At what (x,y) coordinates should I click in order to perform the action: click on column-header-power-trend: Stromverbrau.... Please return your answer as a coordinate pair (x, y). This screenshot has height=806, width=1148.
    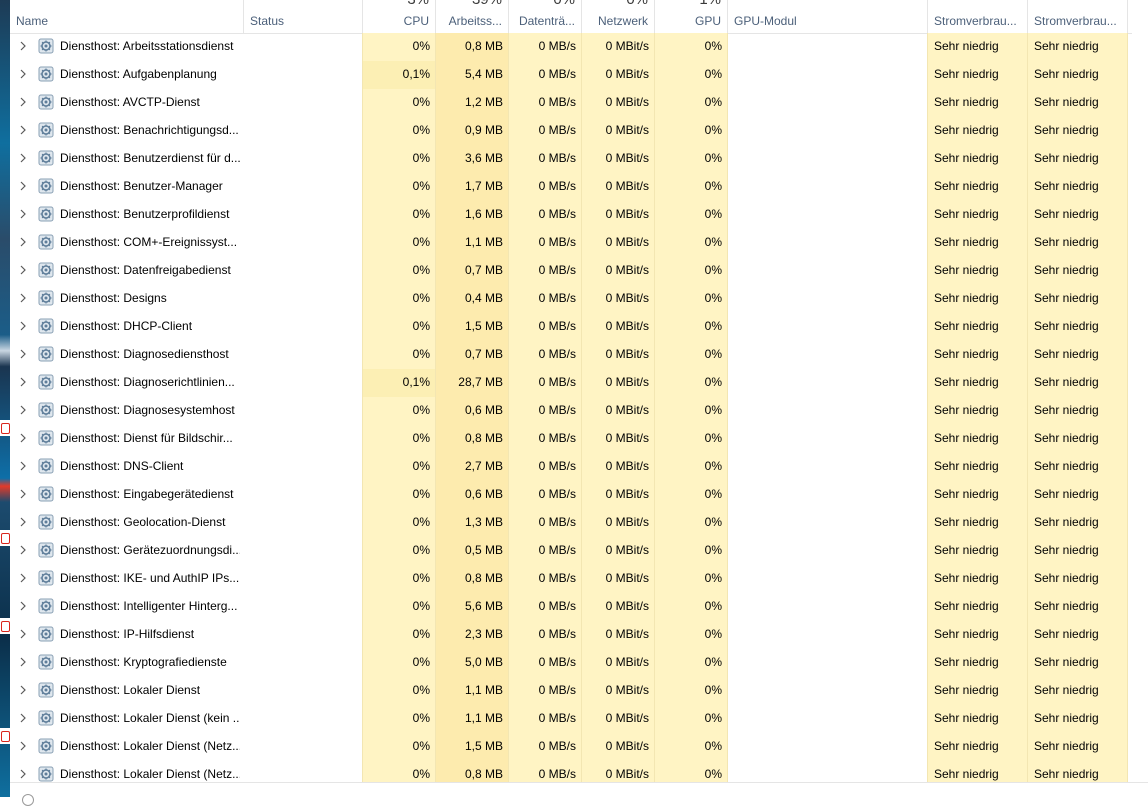
    Looking at the image, I should click on (1078, 16).